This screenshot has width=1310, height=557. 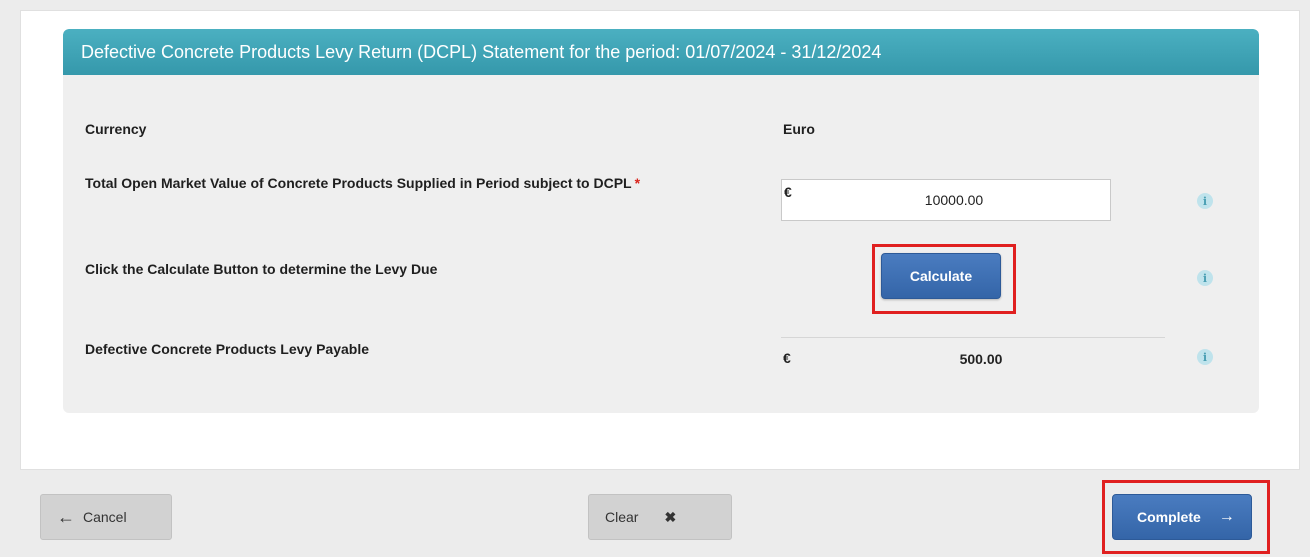 I want to click on cancel-button: ← Cancel, so click(x=106, y=517).